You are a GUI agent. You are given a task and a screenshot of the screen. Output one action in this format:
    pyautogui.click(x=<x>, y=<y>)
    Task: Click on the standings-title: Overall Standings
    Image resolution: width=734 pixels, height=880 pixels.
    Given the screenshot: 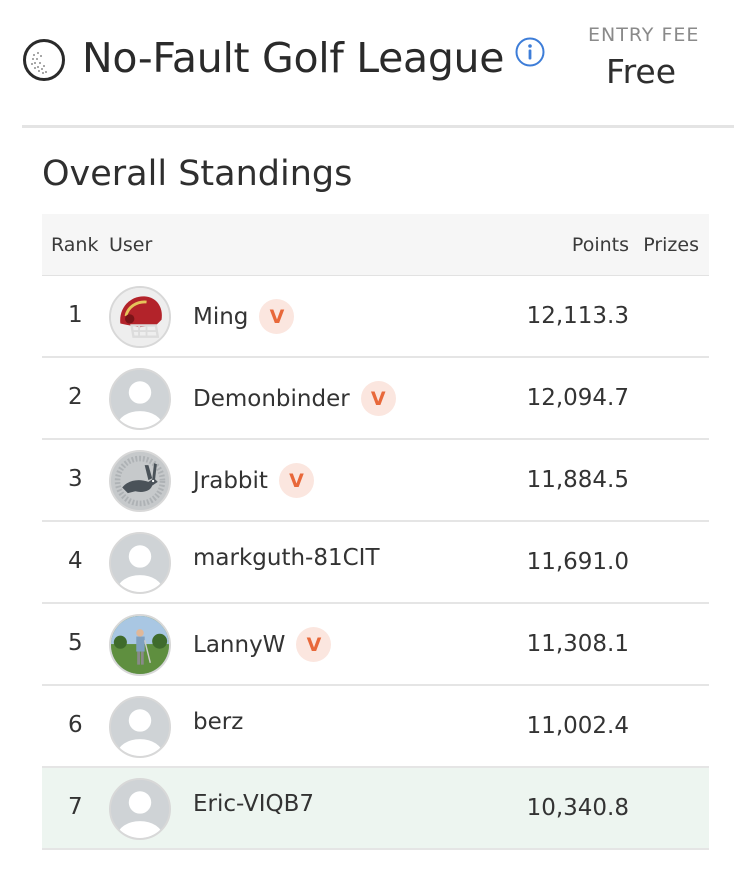 What is the action you would take?
    pyautogui.click(x=197, y=174)
    